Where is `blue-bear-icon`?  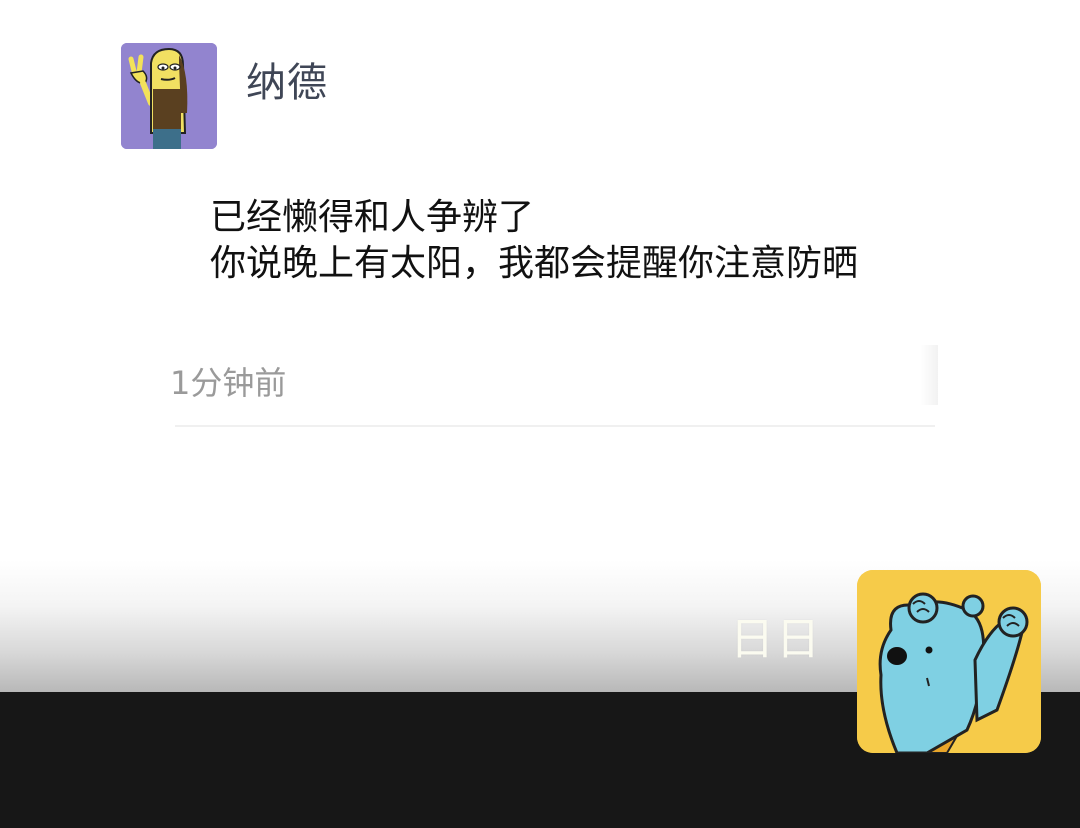
blue-bear-icon is located at coordinates (949, 661).